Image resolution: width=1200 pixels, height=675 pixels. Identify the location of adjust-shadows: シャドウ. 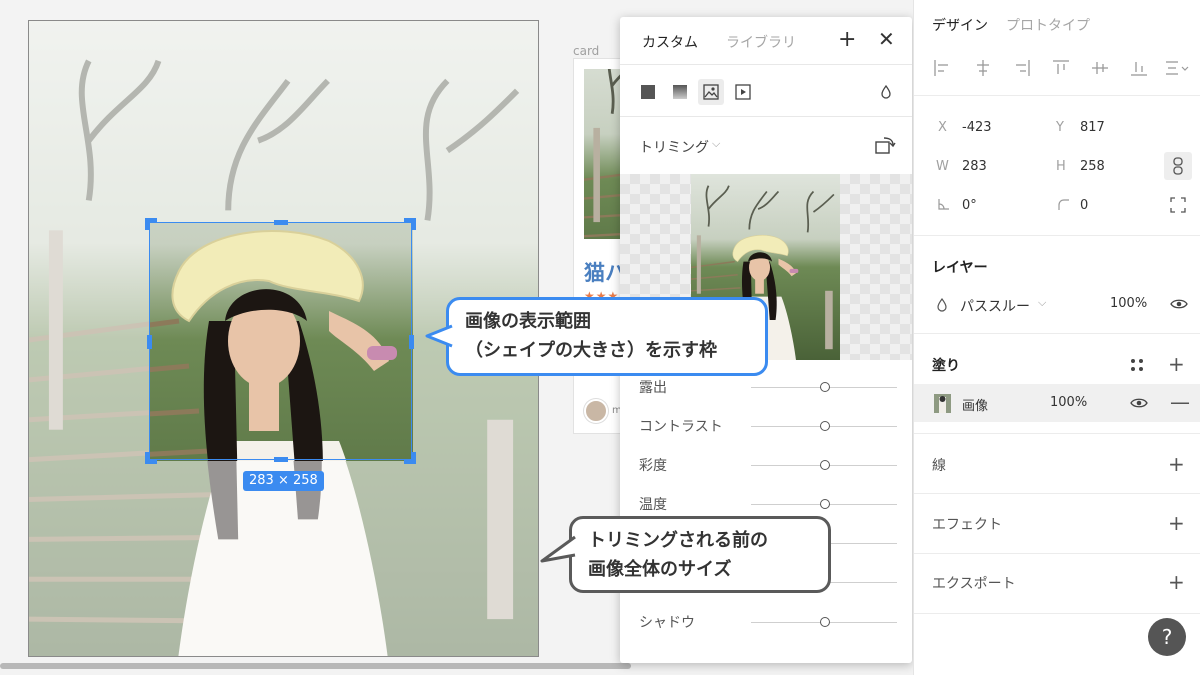
(766, 621).